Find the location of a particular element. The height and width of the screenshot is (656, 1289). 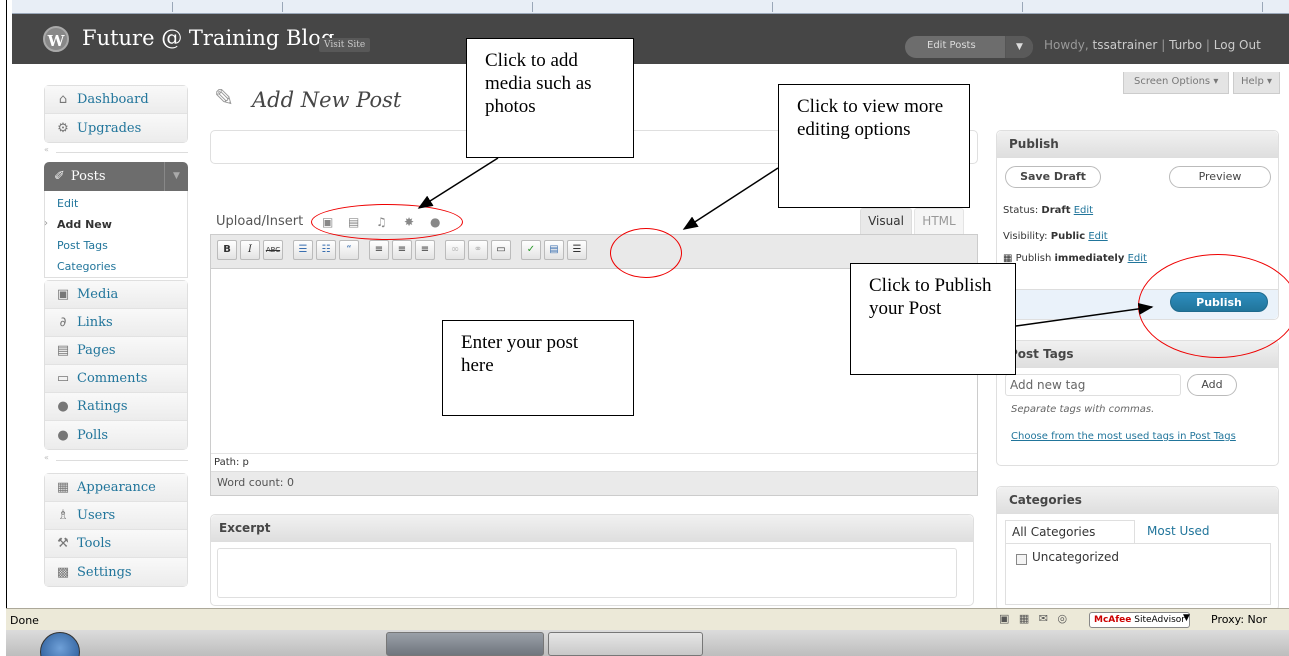

wordpress-logo-icon: W is located at coordinates (56, 39).